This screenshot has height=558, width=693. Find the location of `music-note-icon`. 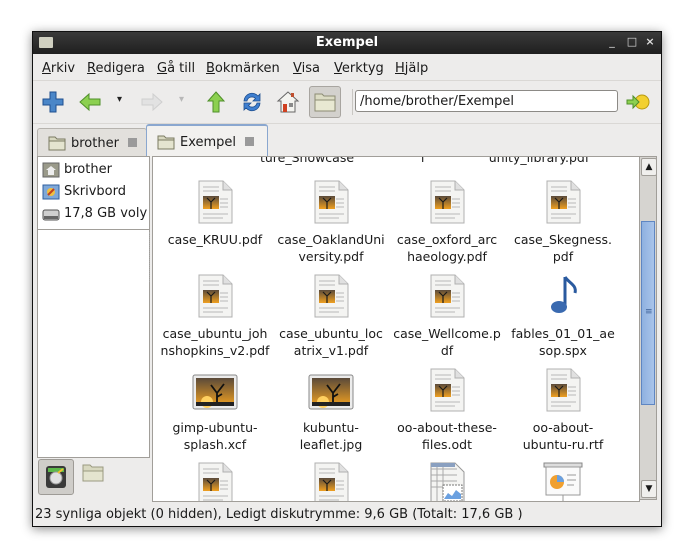

music-note-icon is located at coordinates (564, 294).